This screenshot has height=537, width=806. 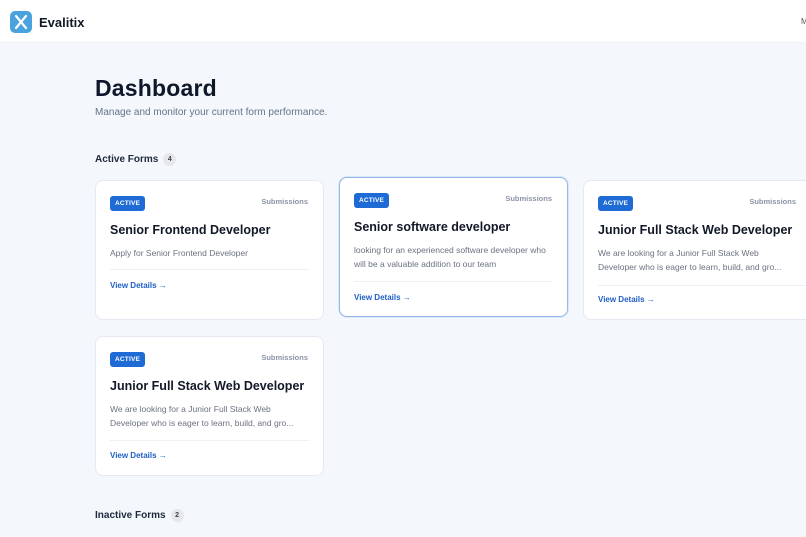 I want to click on active-forms-label: Active Forms, so click(x=127, y=159).